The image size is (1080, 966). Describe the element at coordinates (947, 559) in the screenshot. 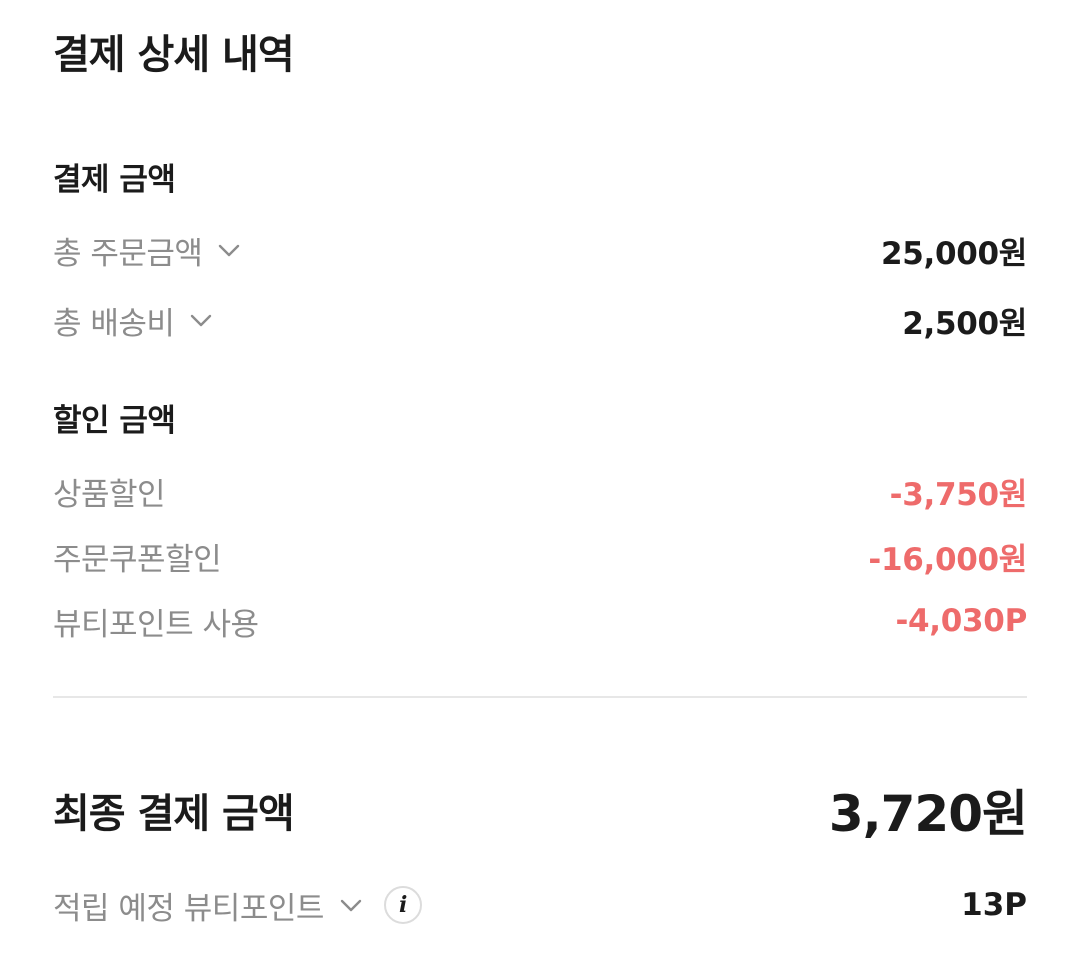

I see `order-coupon-discount-value: -16,000원` at that location.